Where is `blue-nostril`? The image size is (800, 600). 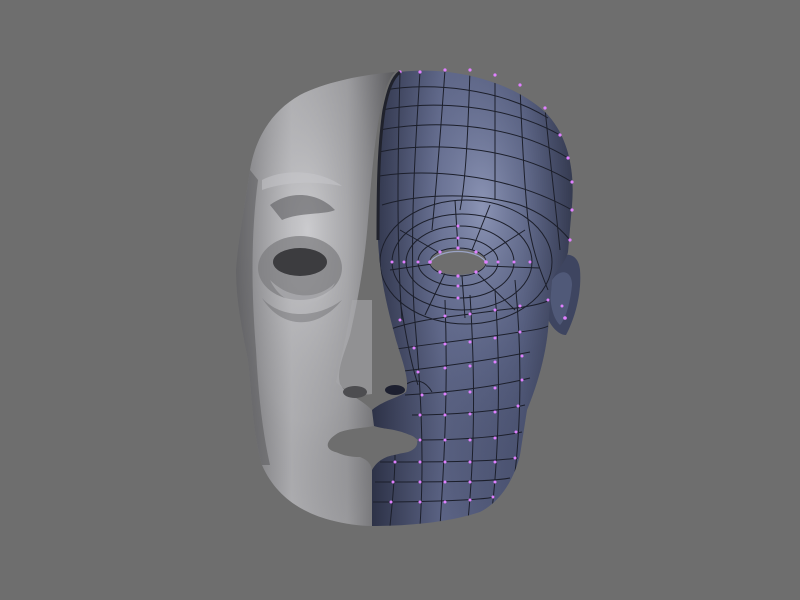
blue-nostril is located at coordinates (395, 390).